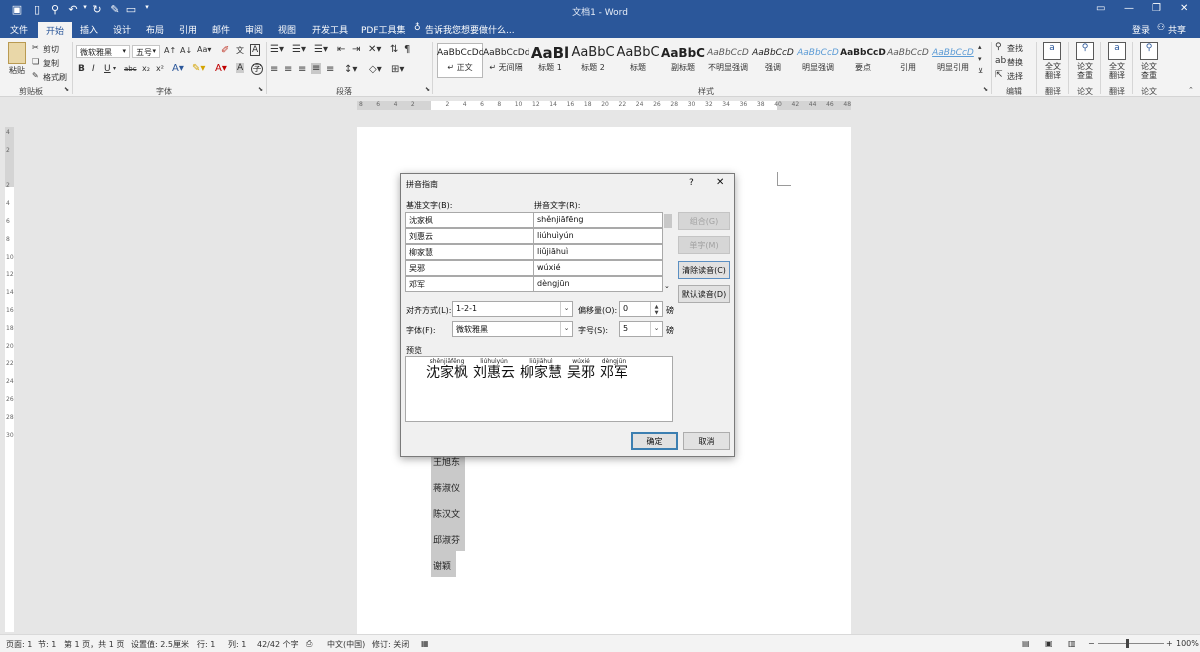 This screenshot has height=652, width=1200. Describe the element at coordinates (19, 29) in the screenshot. I see `tab-file: 文件` at that location.